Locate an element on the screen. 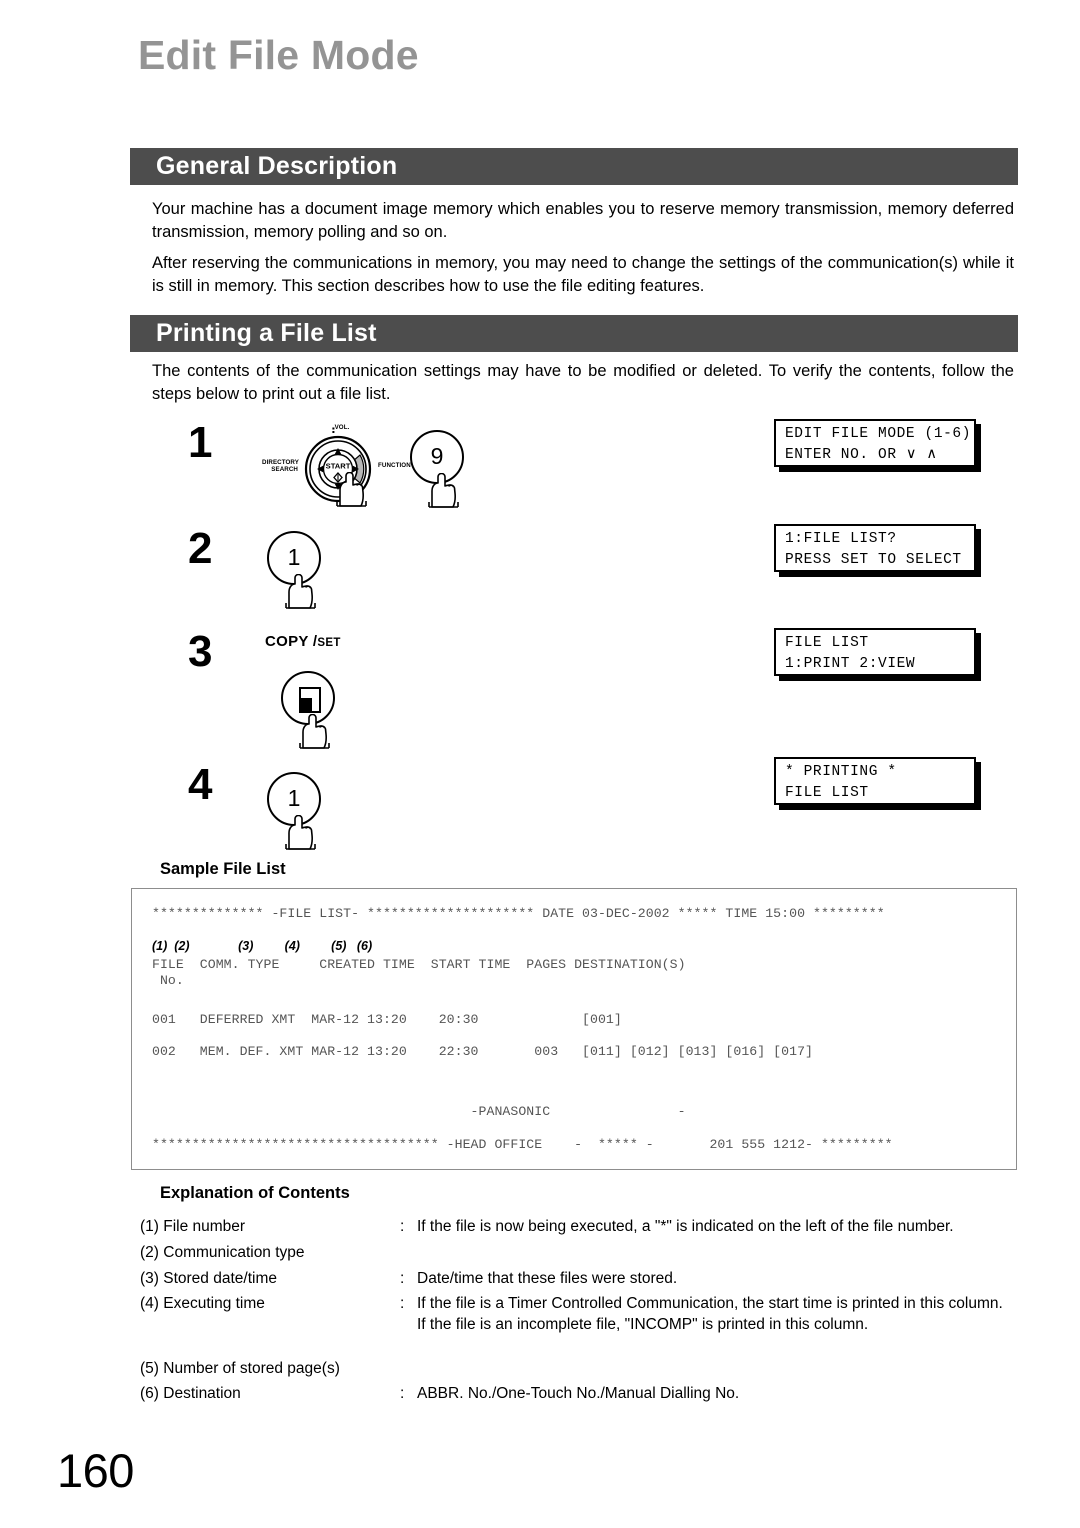 The image size is (1080, 1528). section-header-printing-a-file-list: Printing a File List is located at coordinates (574, 333).